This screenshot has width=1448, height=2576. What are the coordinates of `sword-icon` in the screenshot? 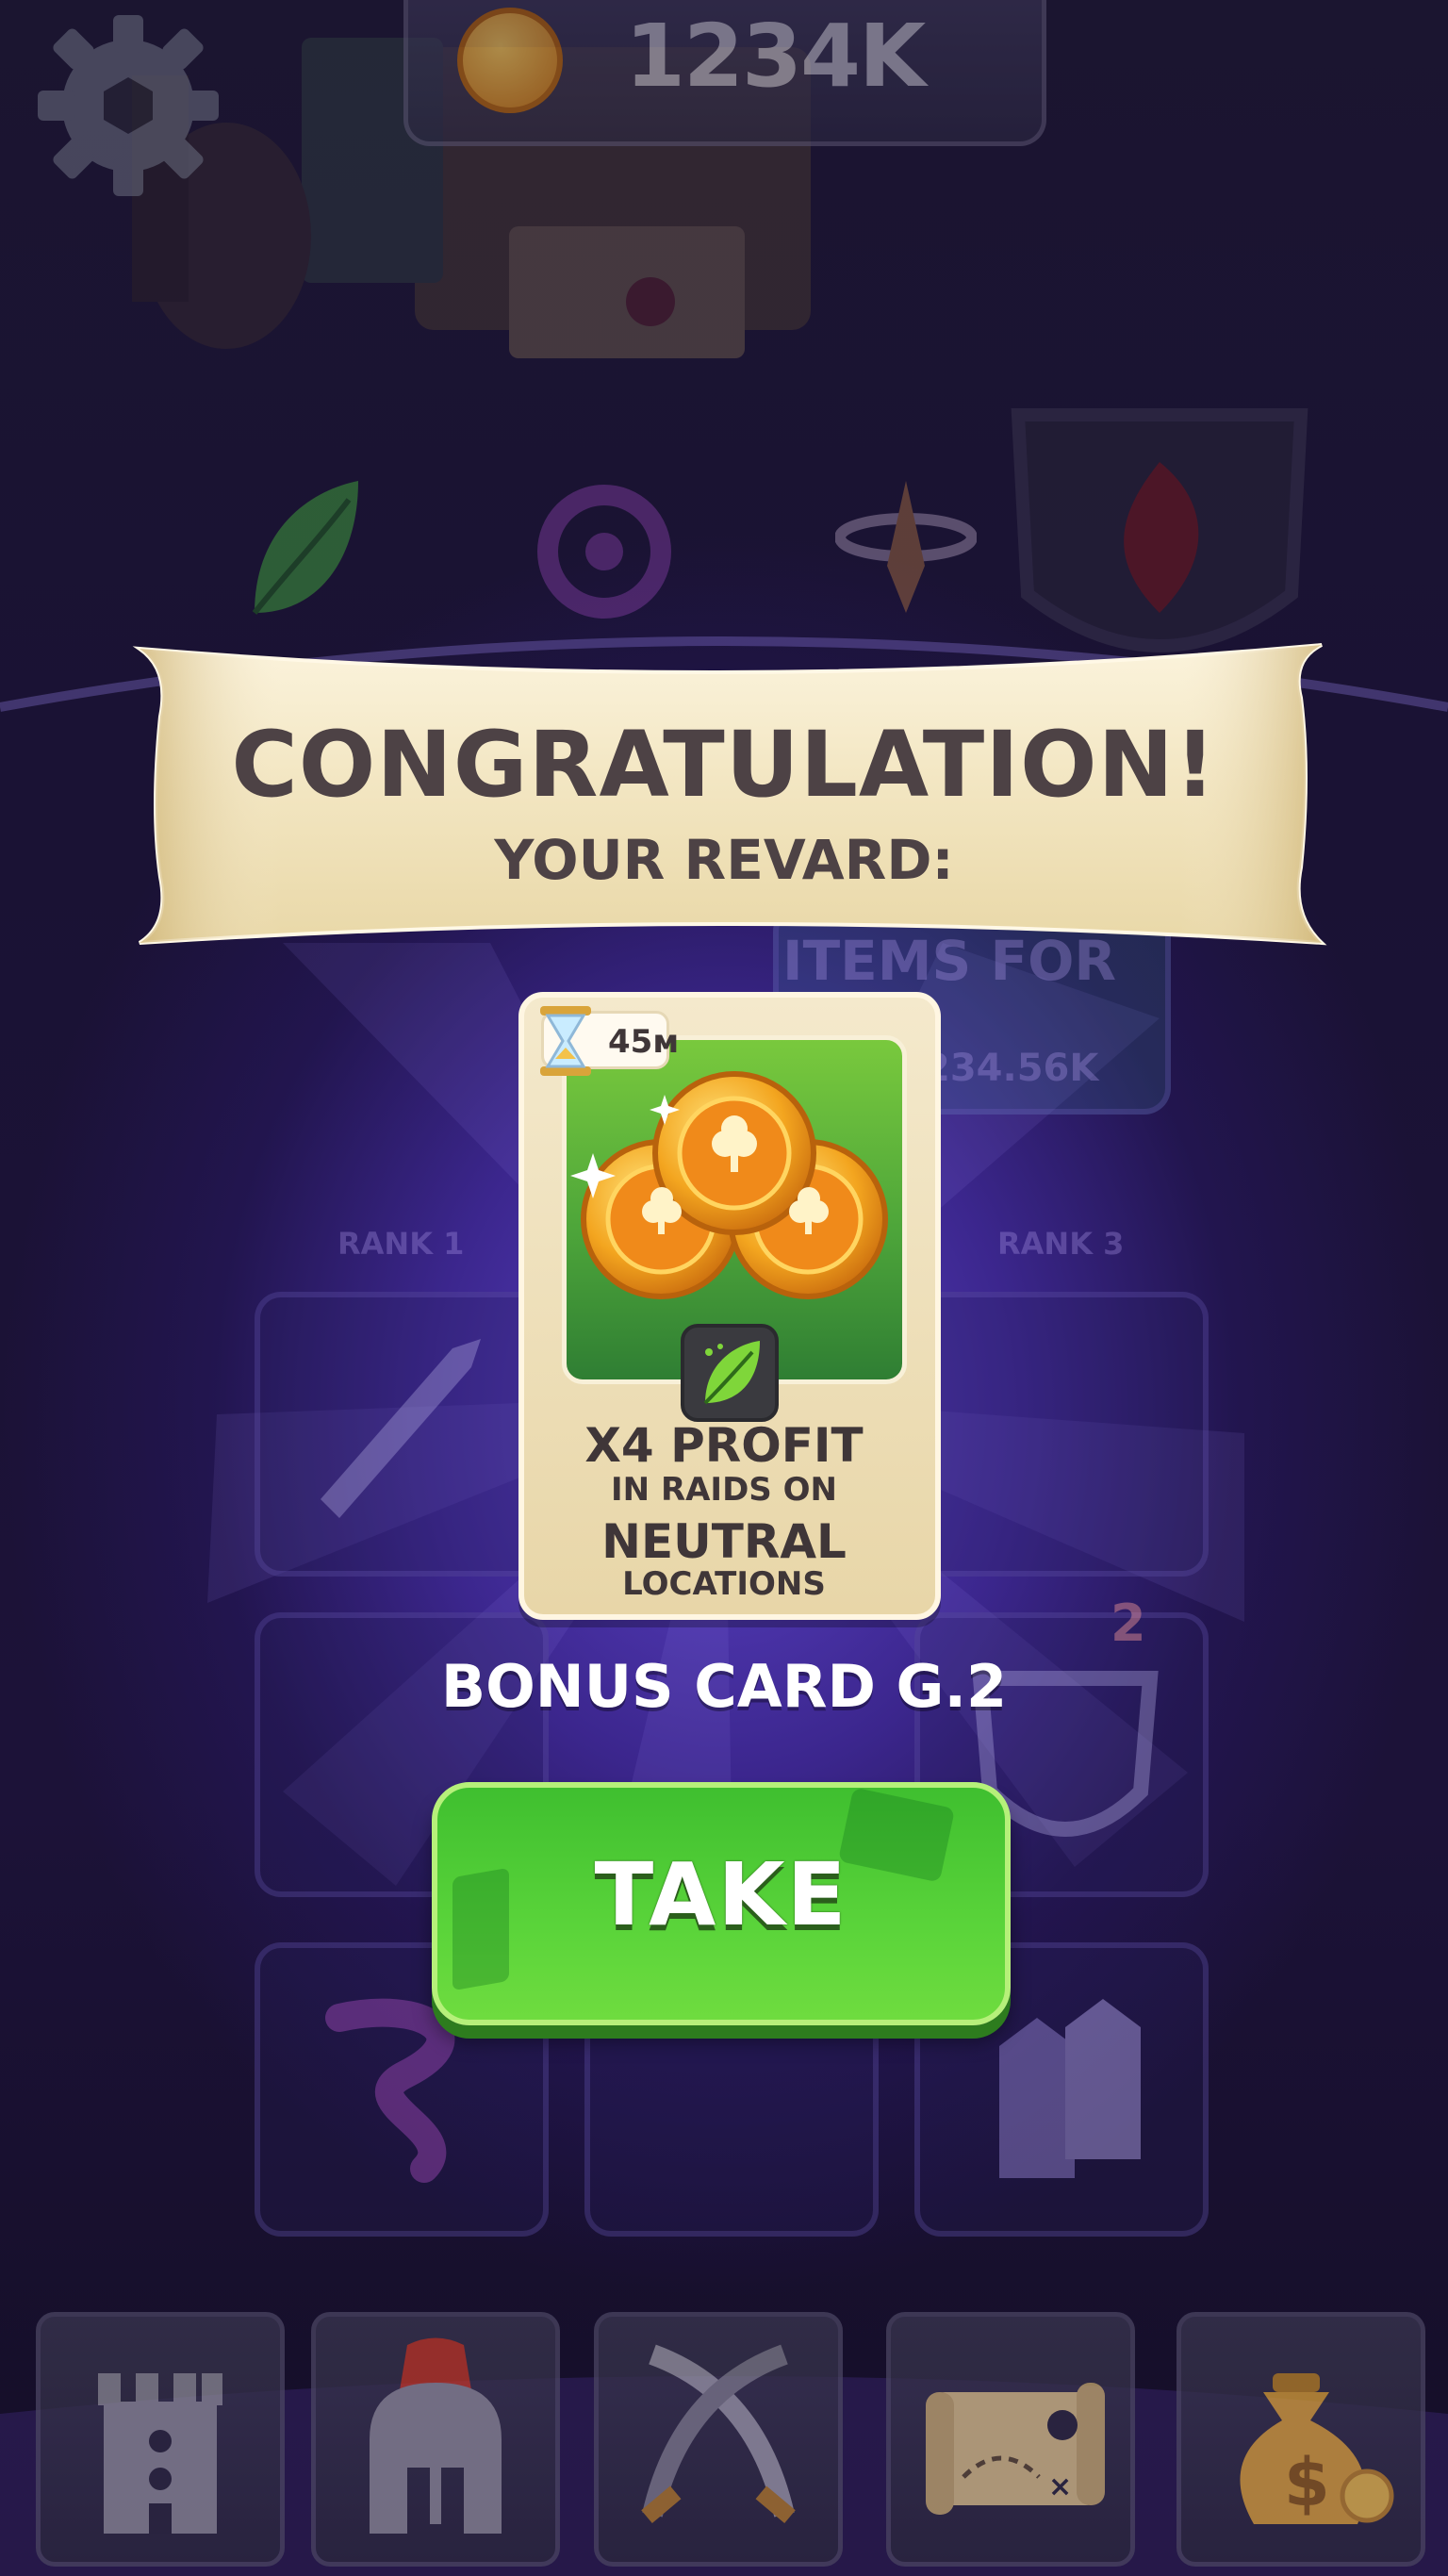 It's located at (401, 1428).